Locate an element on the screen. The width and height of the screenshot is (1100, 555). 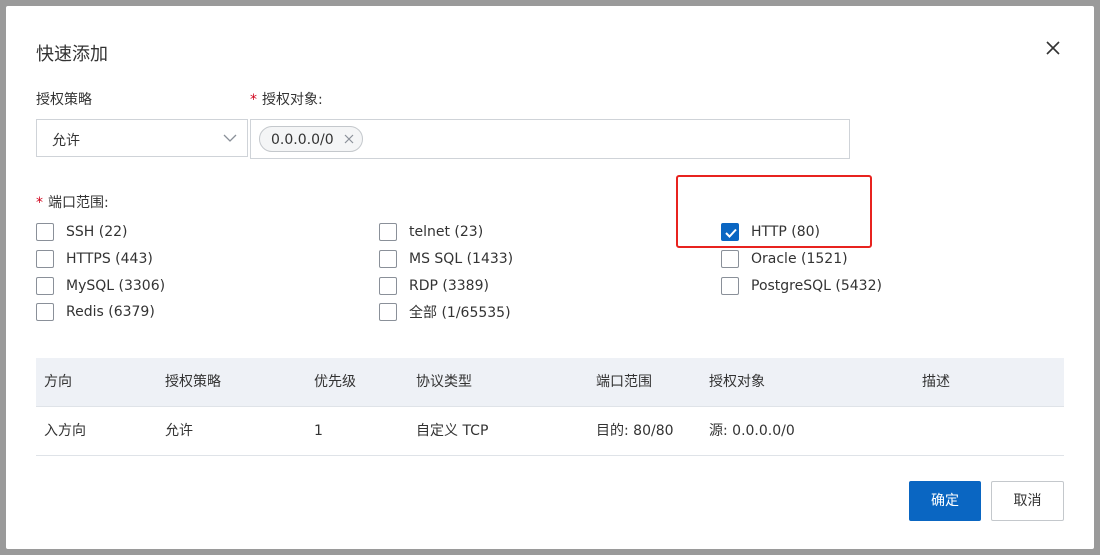
target-label: * 授权对象: is located at coordinates (286, 99).